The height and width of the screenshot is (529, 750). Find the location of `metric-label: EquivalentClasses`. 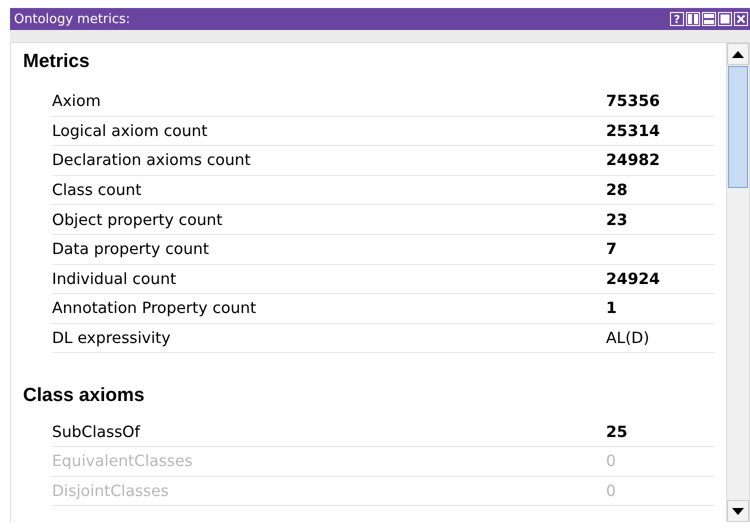

metric-label: EquivalentClasses is located at coordinates (123, 461).